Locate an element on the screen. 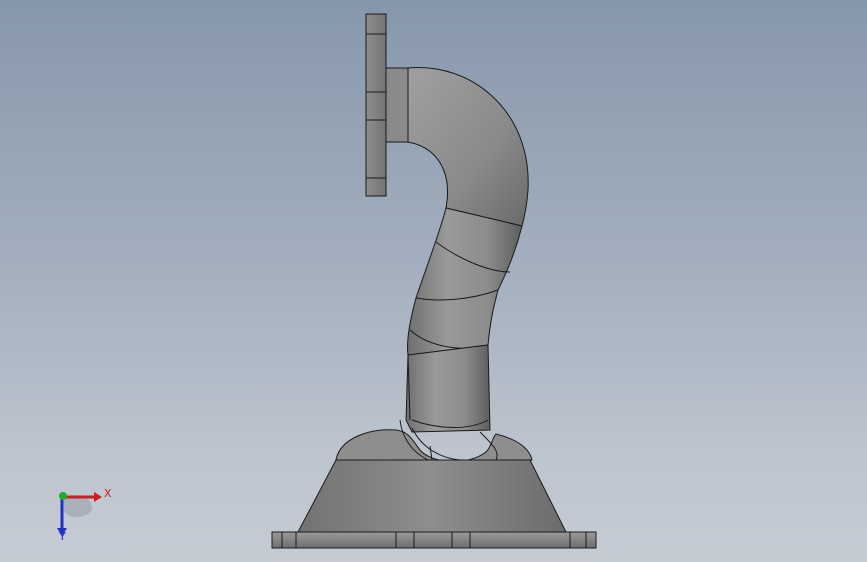 The height and width of the screenshot is (562, 867). s-bend-pipe is located at coordinates (465, 281).